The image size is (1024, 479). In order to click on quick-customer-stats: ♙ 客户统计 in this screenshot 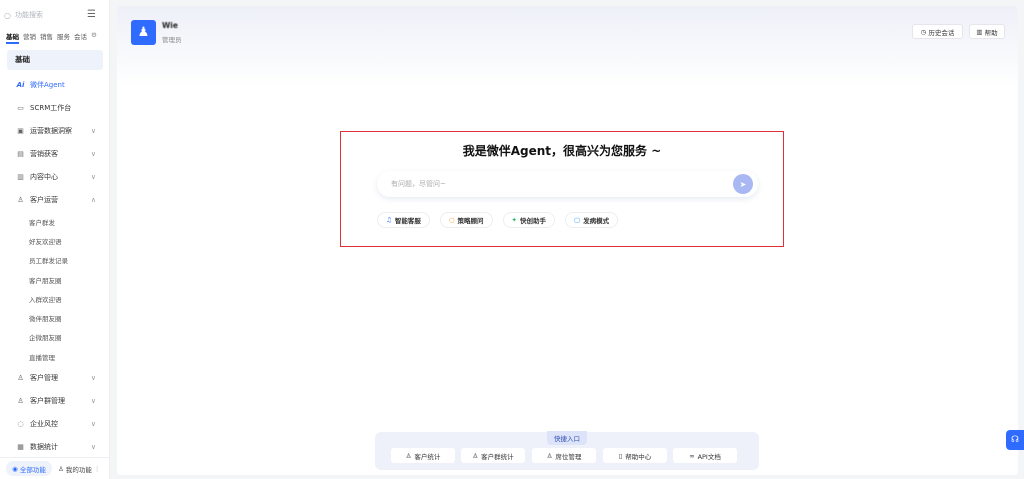, I will do `click(423, 455)`.